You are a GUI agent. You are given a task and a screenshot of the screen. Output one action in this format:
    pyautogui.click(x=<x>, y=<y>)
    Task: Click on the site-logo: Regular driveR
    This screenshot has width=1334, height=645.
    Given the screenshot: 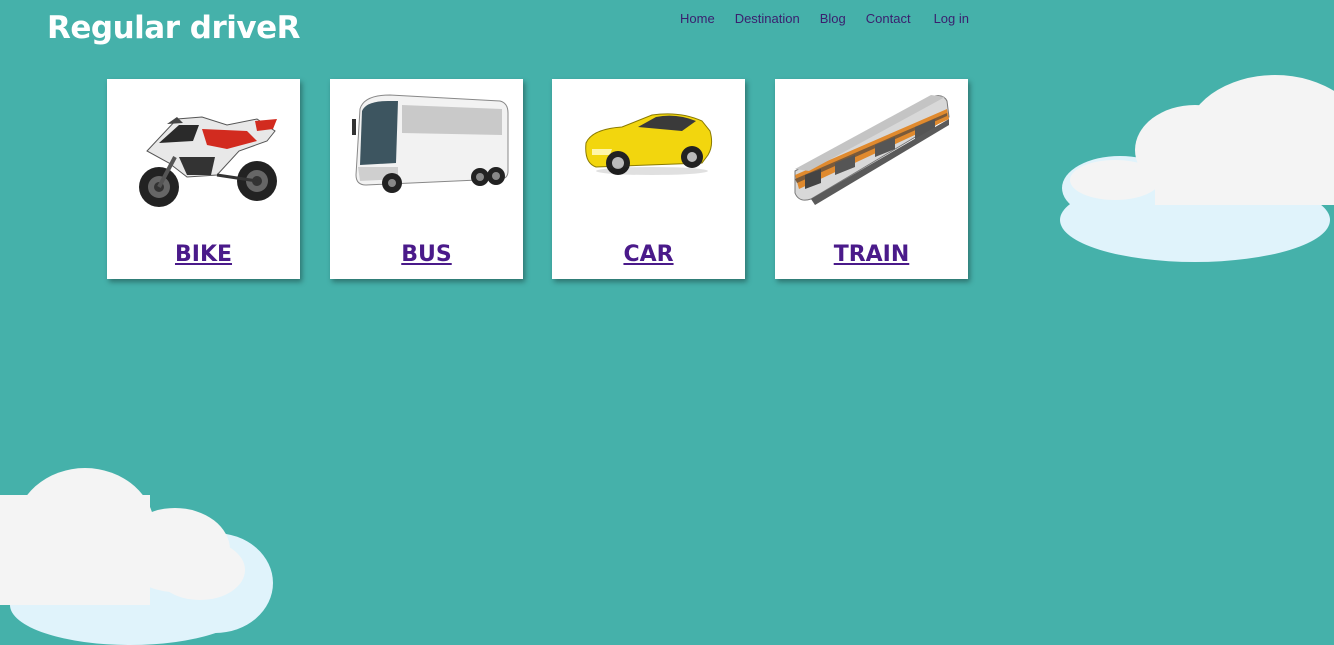 What is the action you would take?
    pyautogui.click(x=174, y=28)
    